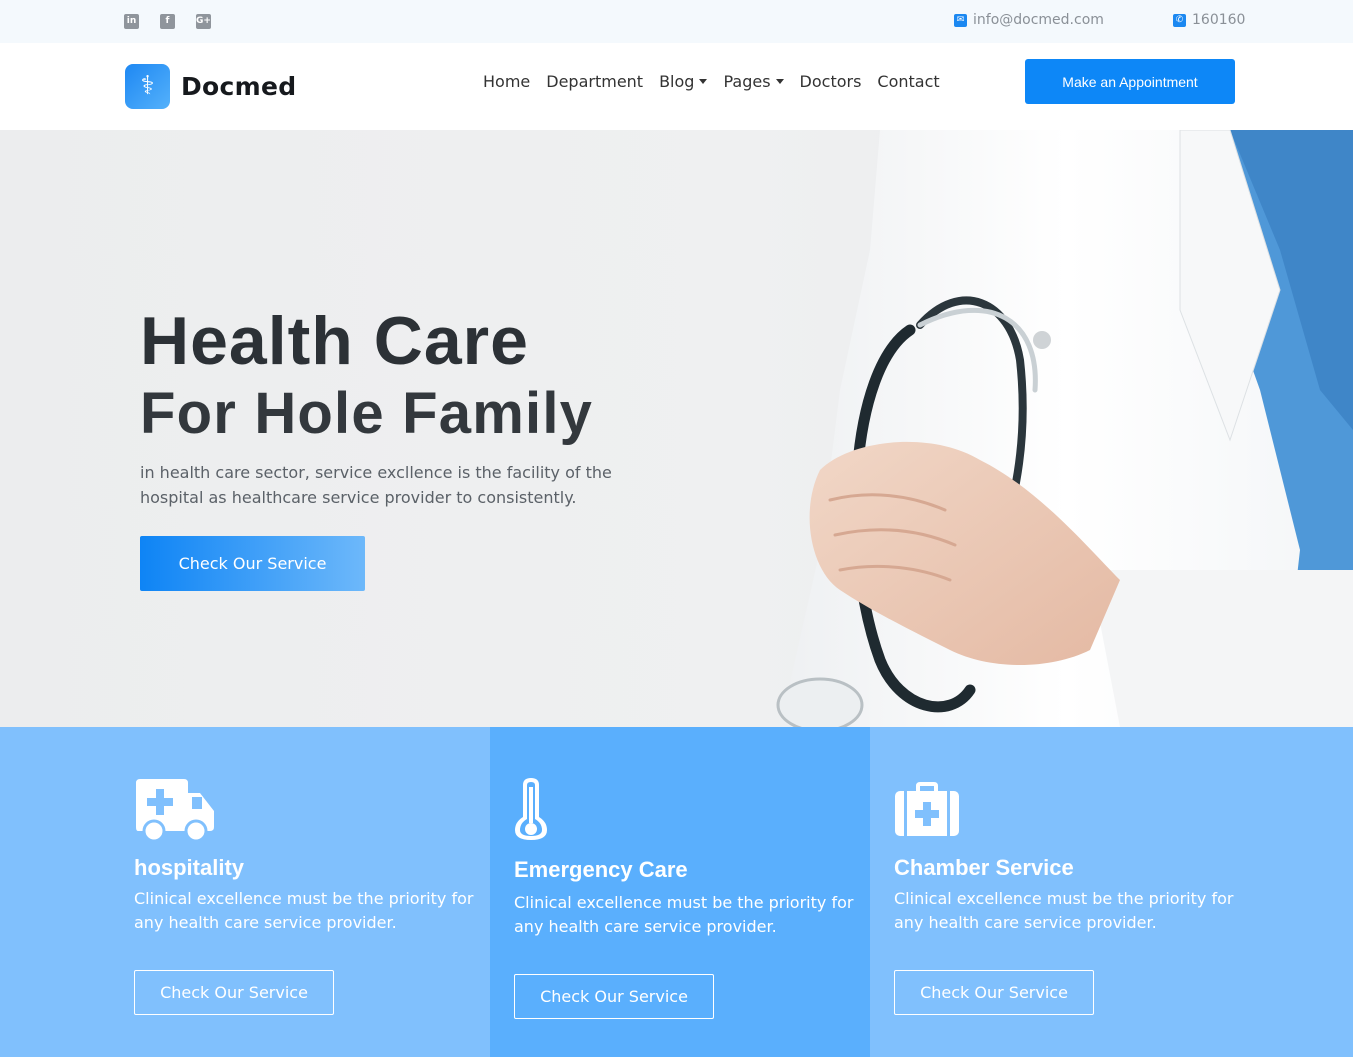 The height and width of the screenshot is (1057, 1353). Describe the element at coordinates (927, 809) in the screenshot. I see `first-aid-kit-icon` at that location.